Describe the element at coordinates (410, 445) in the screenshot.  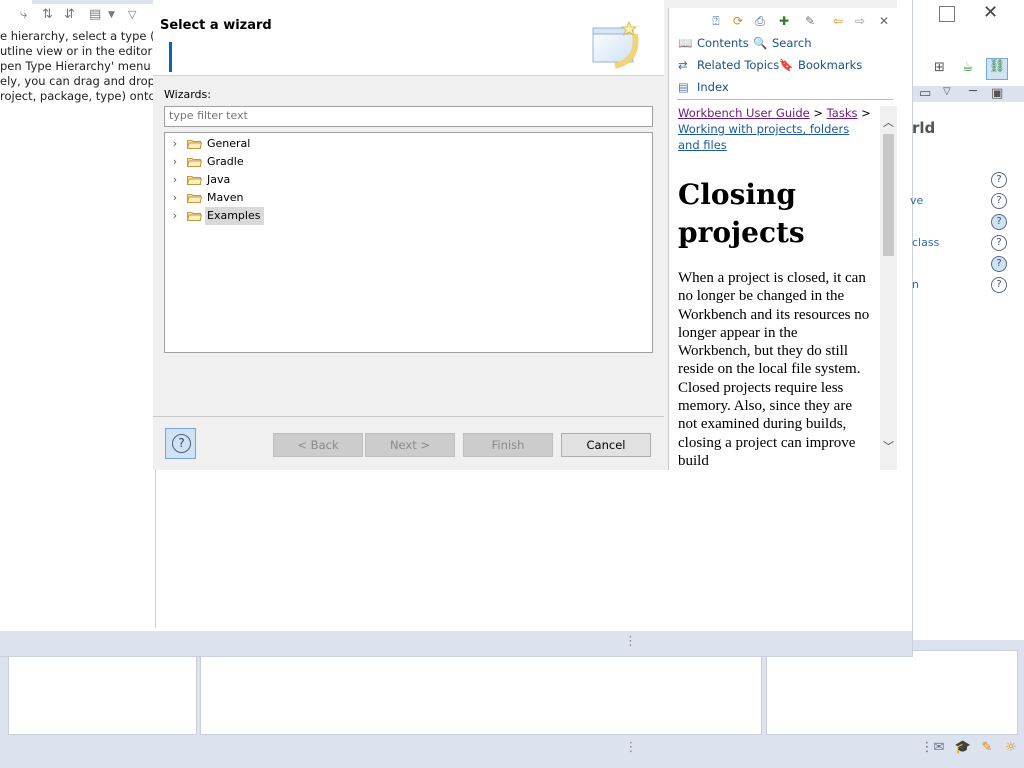
I see `next-button: Next >` at that location.